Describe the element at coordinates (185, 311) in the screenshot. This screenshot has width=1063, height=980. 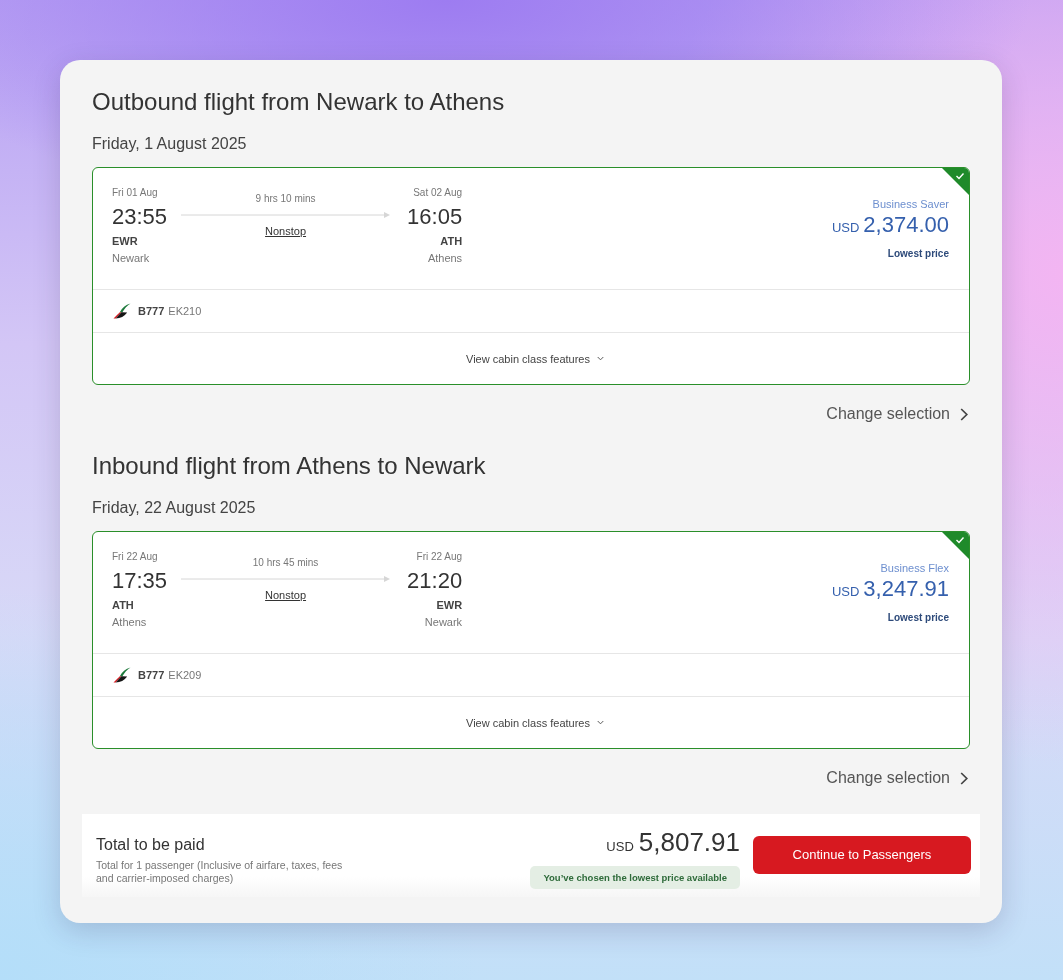
I see `flight-number: EK210` at that location.